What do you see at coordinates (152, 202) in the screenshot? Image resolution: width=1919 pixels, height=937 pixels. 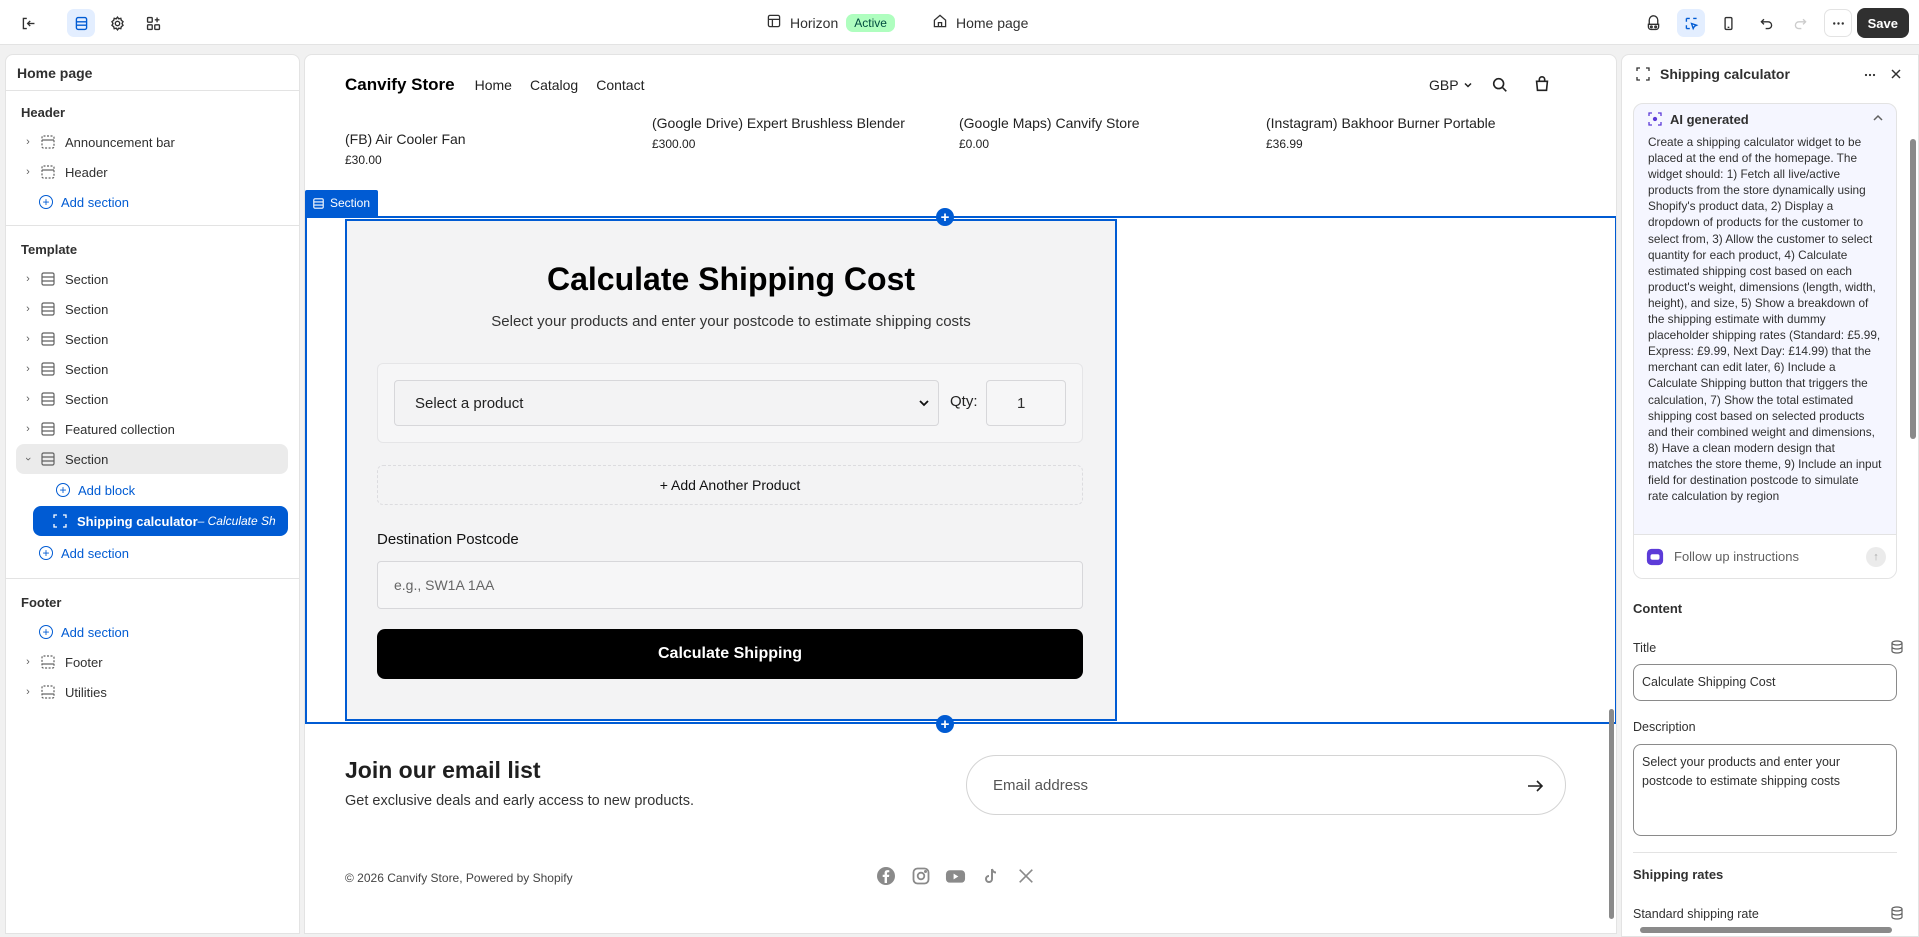 I see `add-section-header: + Add section` at bounding box center [152, 202].